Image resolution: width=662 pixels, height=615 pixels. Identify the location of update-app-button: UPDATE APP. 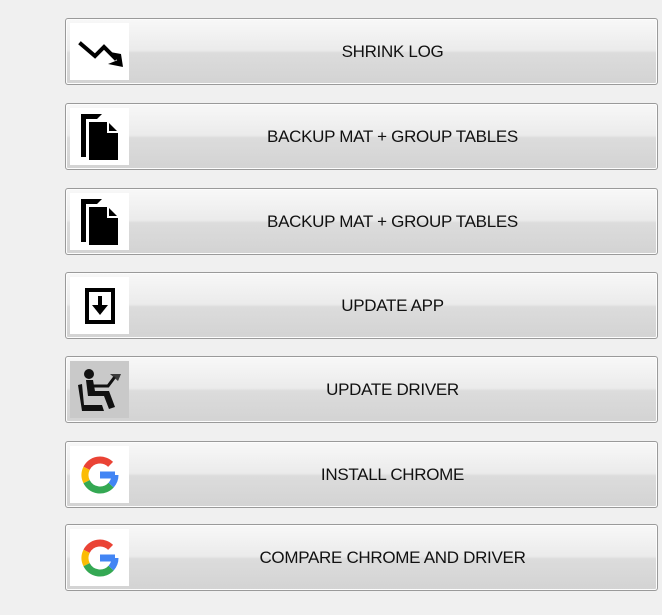
(361, 305).